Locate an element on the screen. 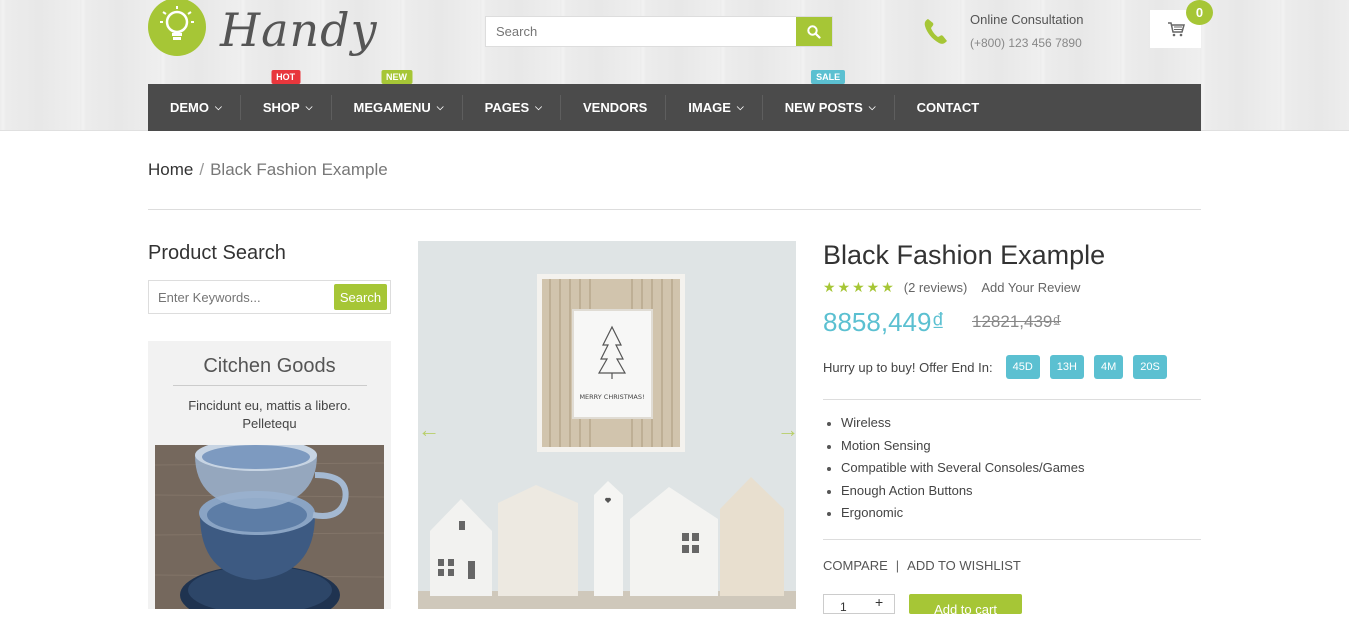  nav-label: VENDORS is located at coordinates (615, 107).